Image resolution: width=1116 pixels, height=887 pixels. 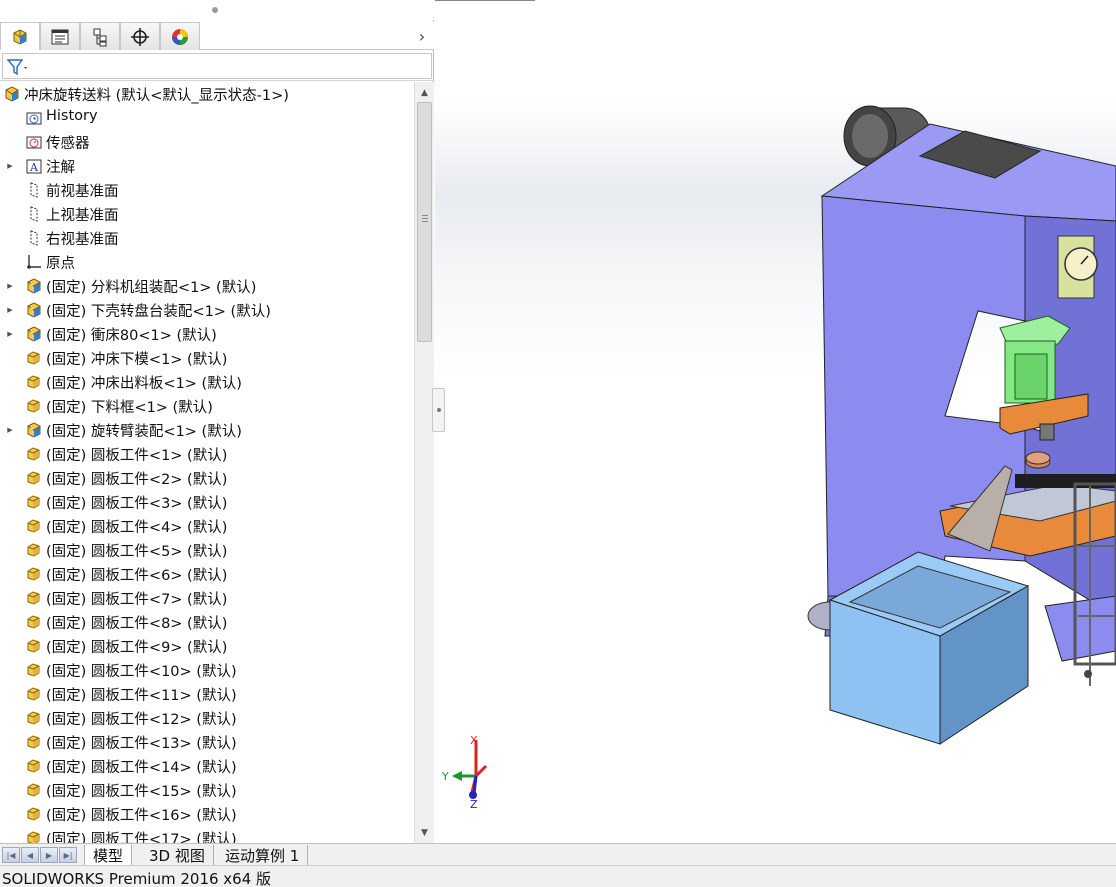 What do you see at coordinates (558, 876) in the screenshot?
I see `status-bar: SOLIDWORKS Premium 2016 x64 版` at bounding box center [558, 876].